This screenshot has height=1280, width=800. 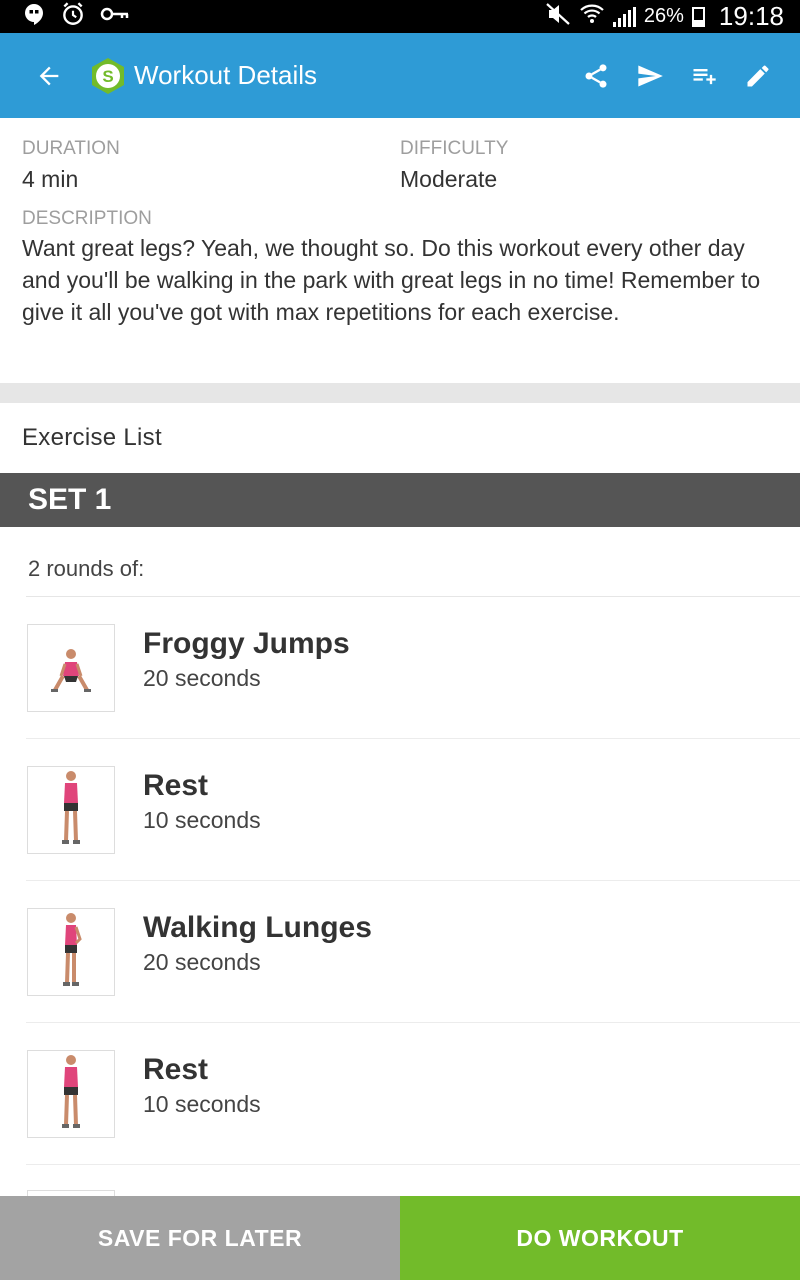 I want to click on description-label: DESCRIPTION, so click(x=87, y=218).